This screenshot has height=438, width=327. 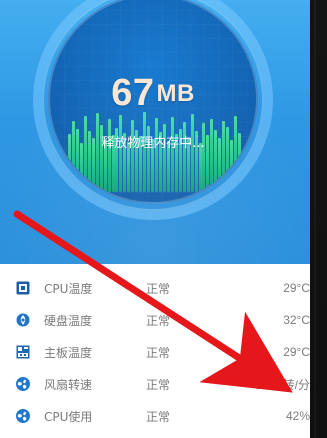 What do you see at coordinates (318, 219) in the screenshot?
I see `right-dark-edge` at bounding box center [318, 219].